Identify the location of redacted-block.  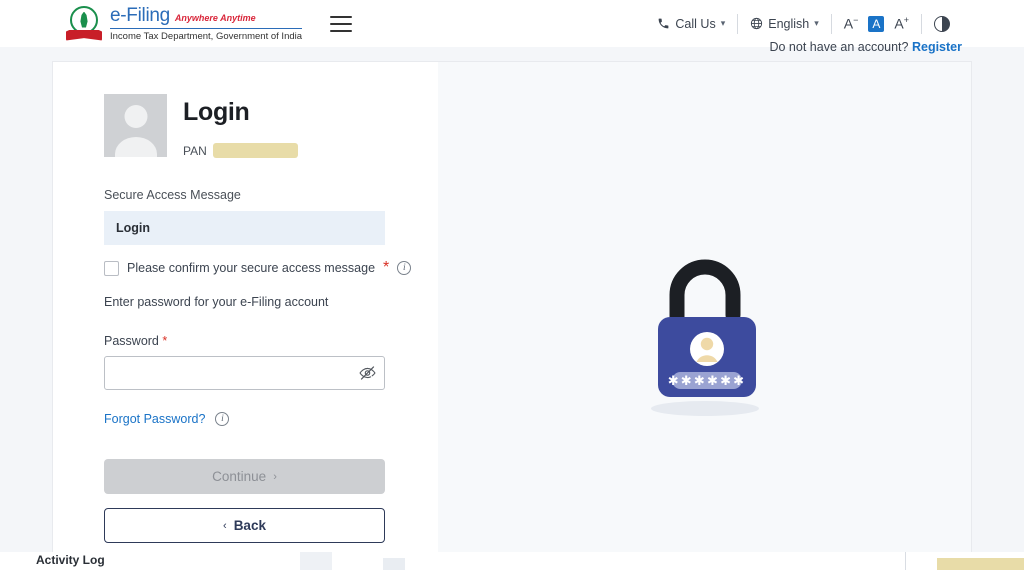
(980, 564).